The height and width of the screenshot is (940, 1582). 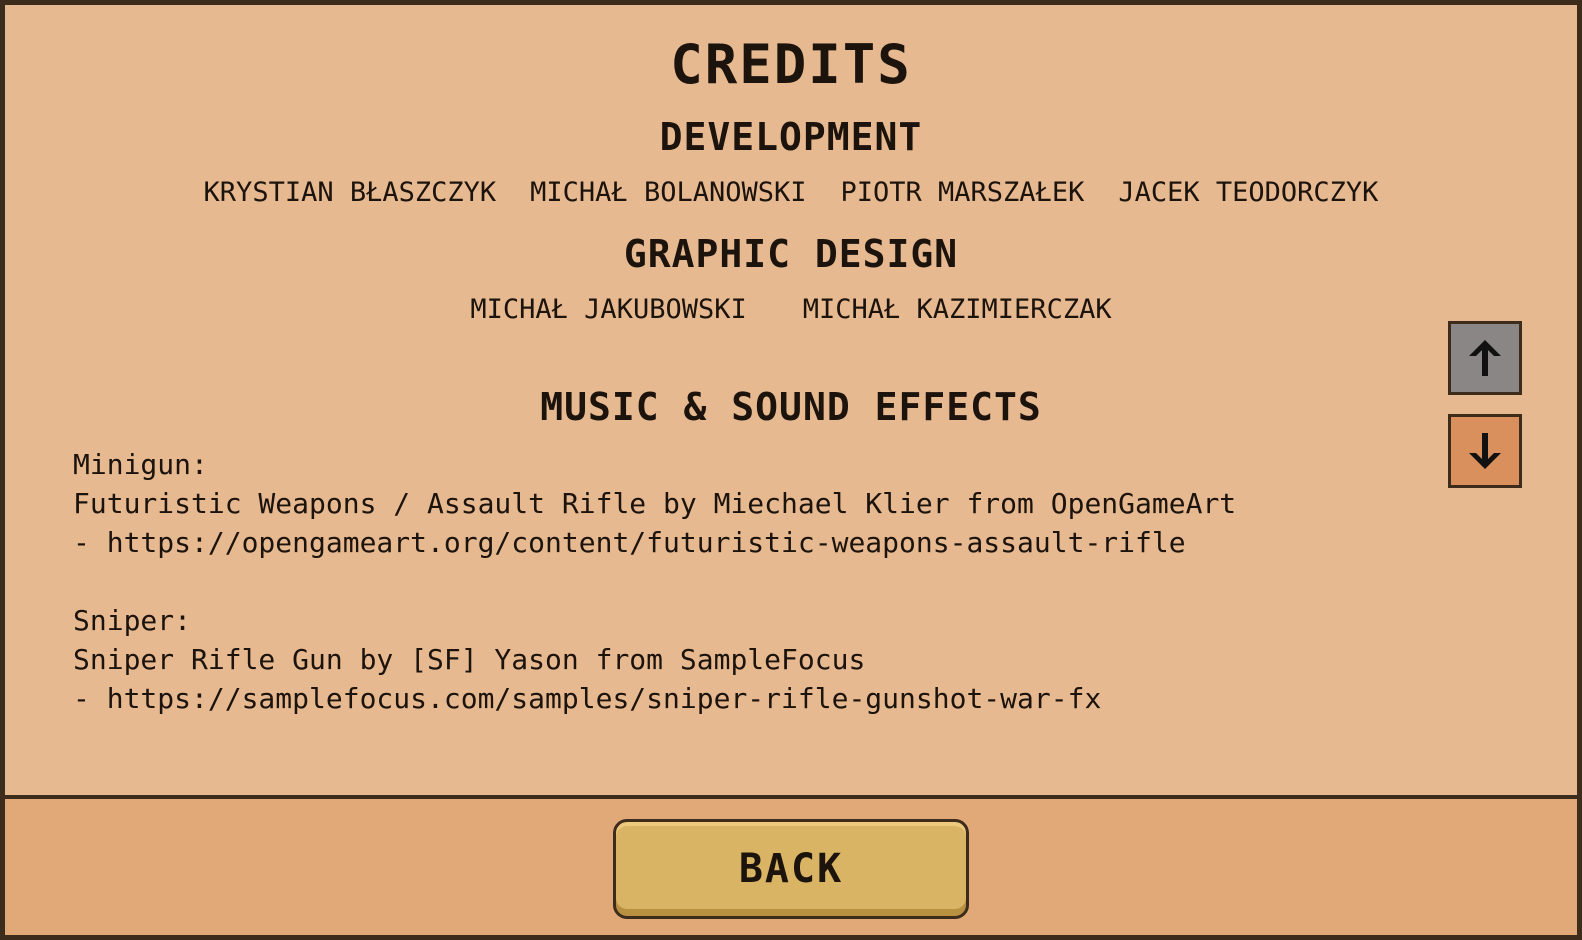 I want to click on sound-credit-line: Sniper:, so click(x=132, y=620).